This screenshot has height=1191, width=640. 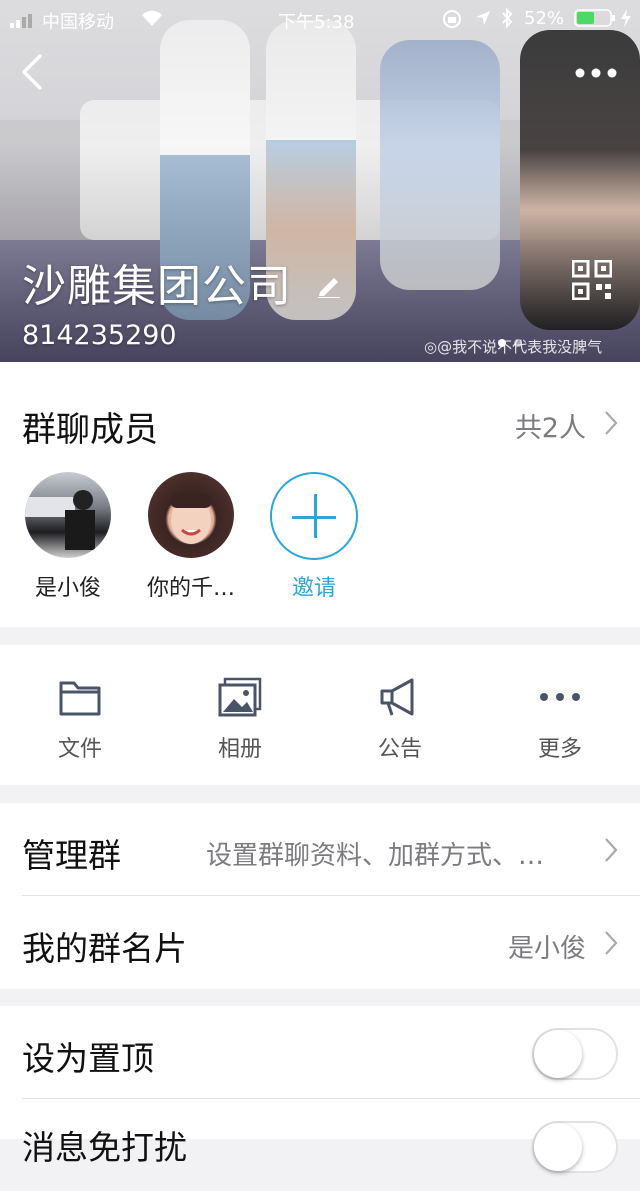 I want to click on tools-section: 文件 相册 公告 更多, so click(x=320, y=715).